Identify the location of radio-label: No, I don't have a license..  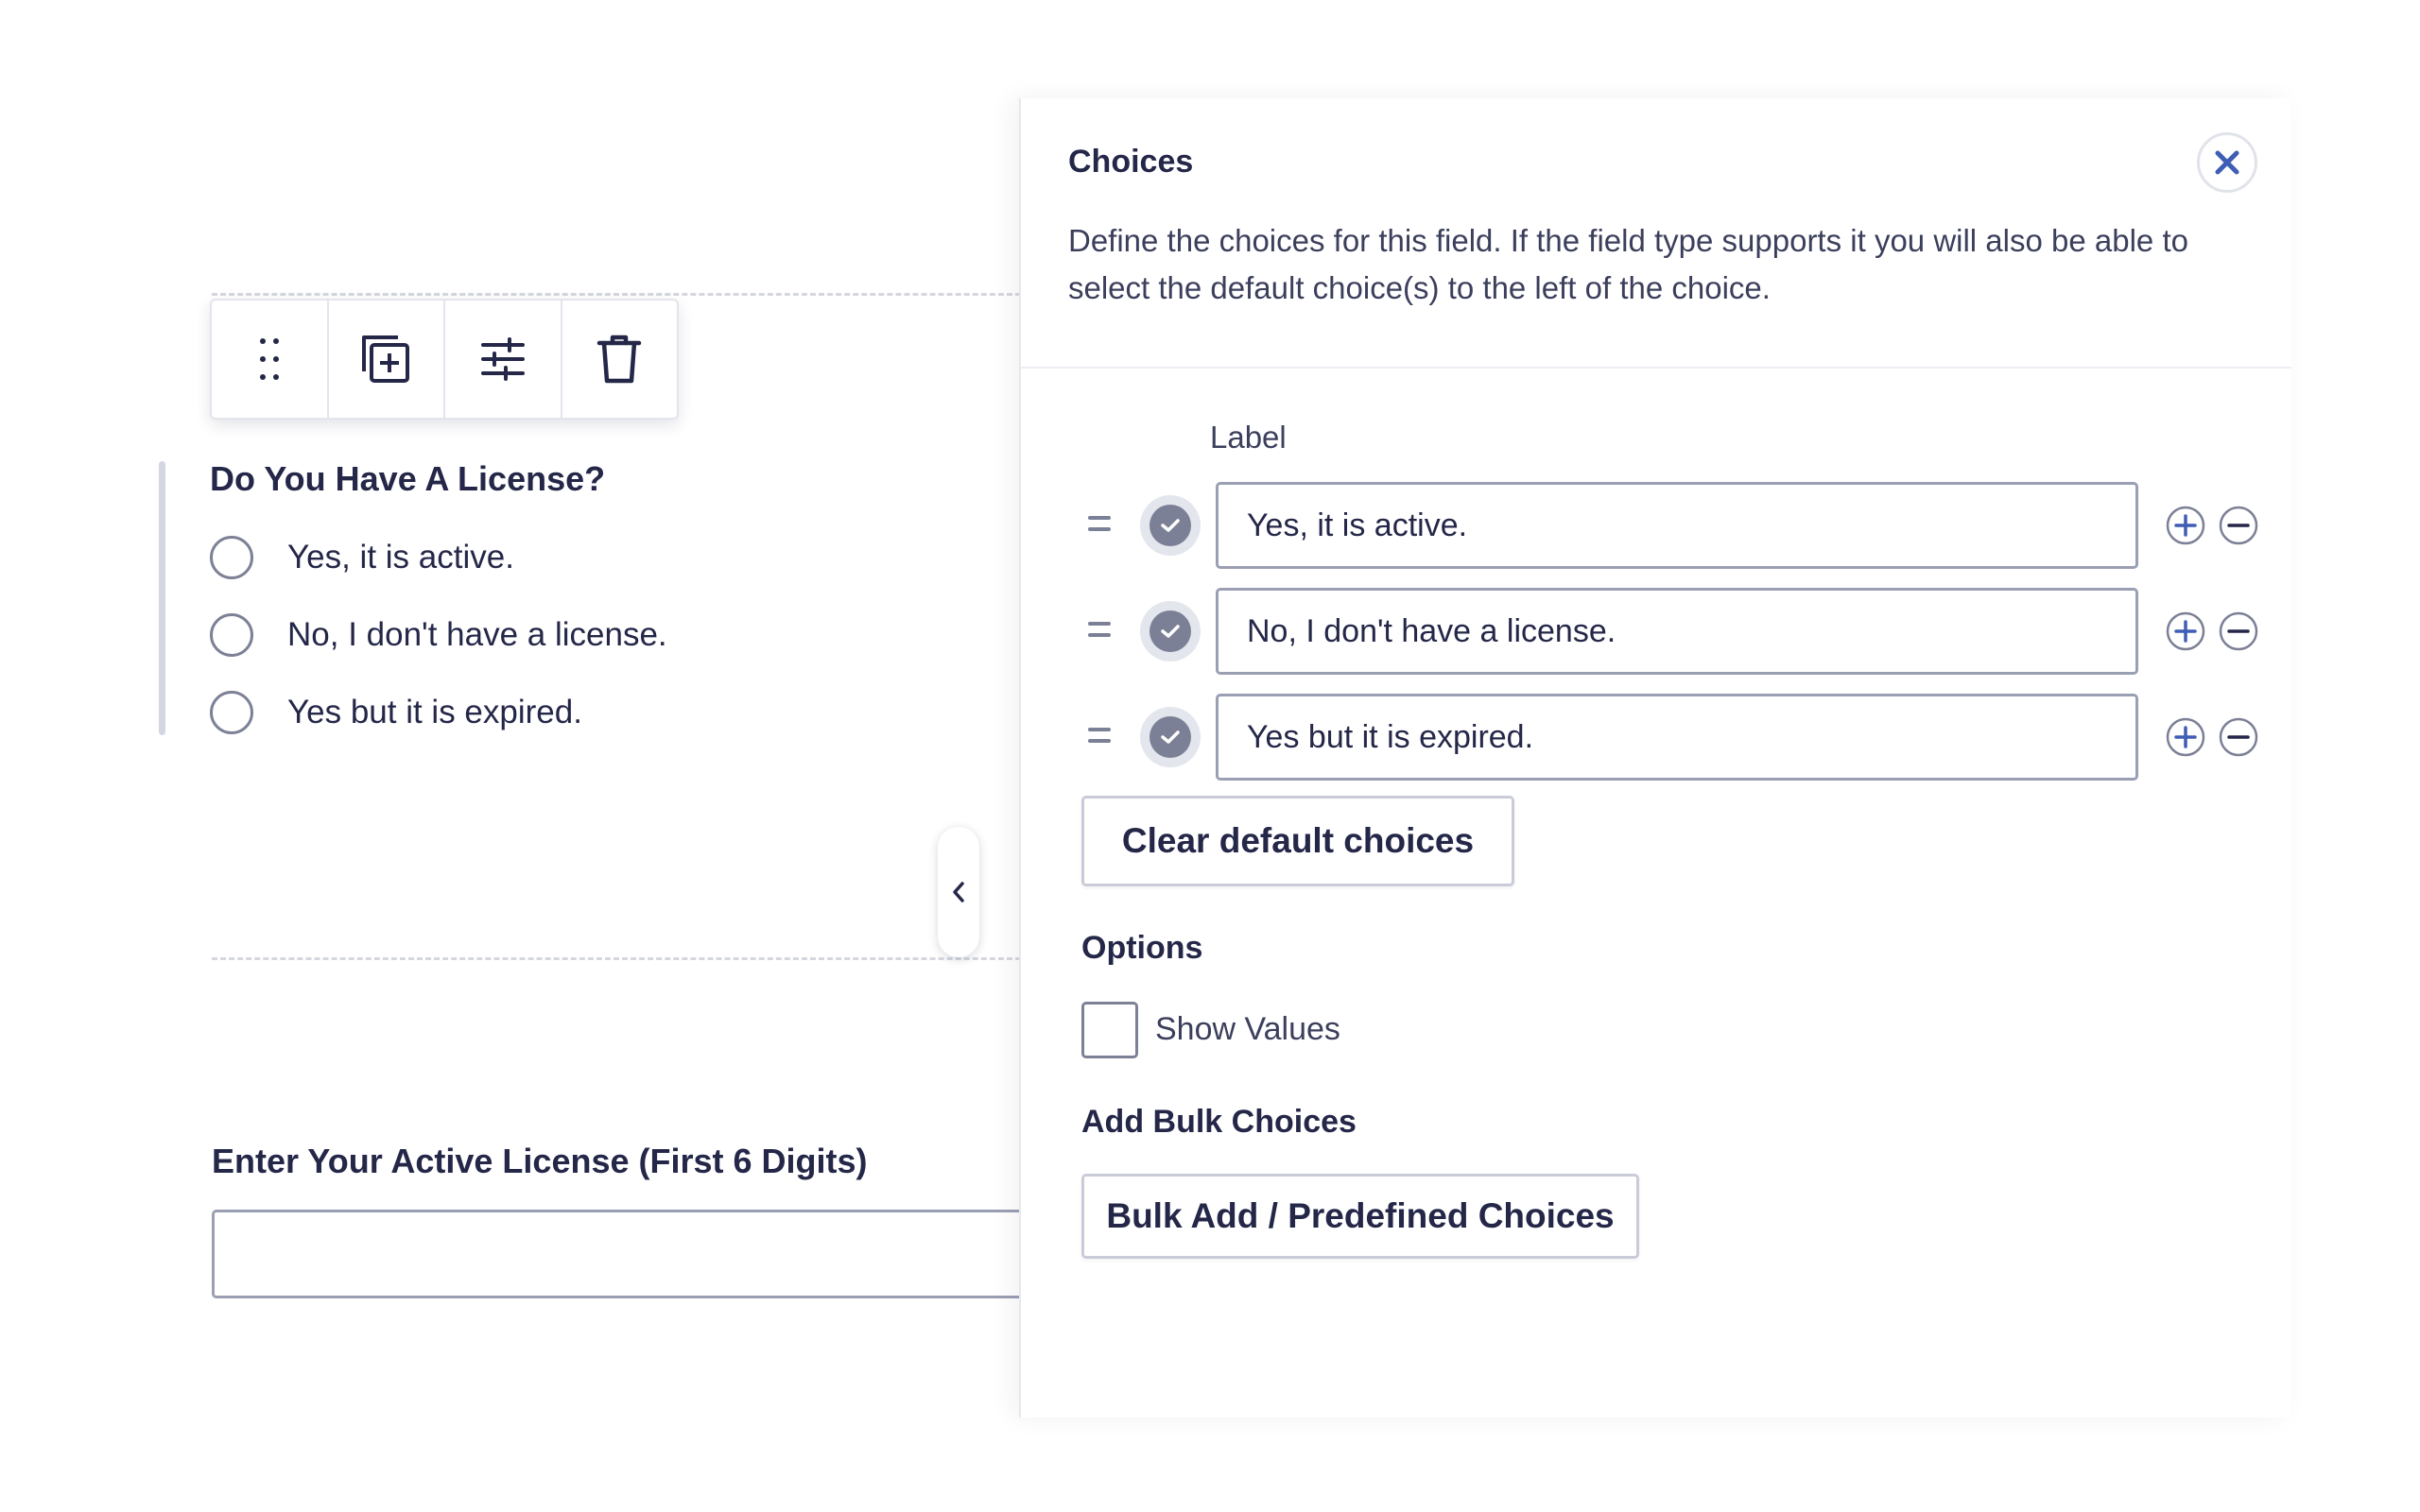
(477, 634).